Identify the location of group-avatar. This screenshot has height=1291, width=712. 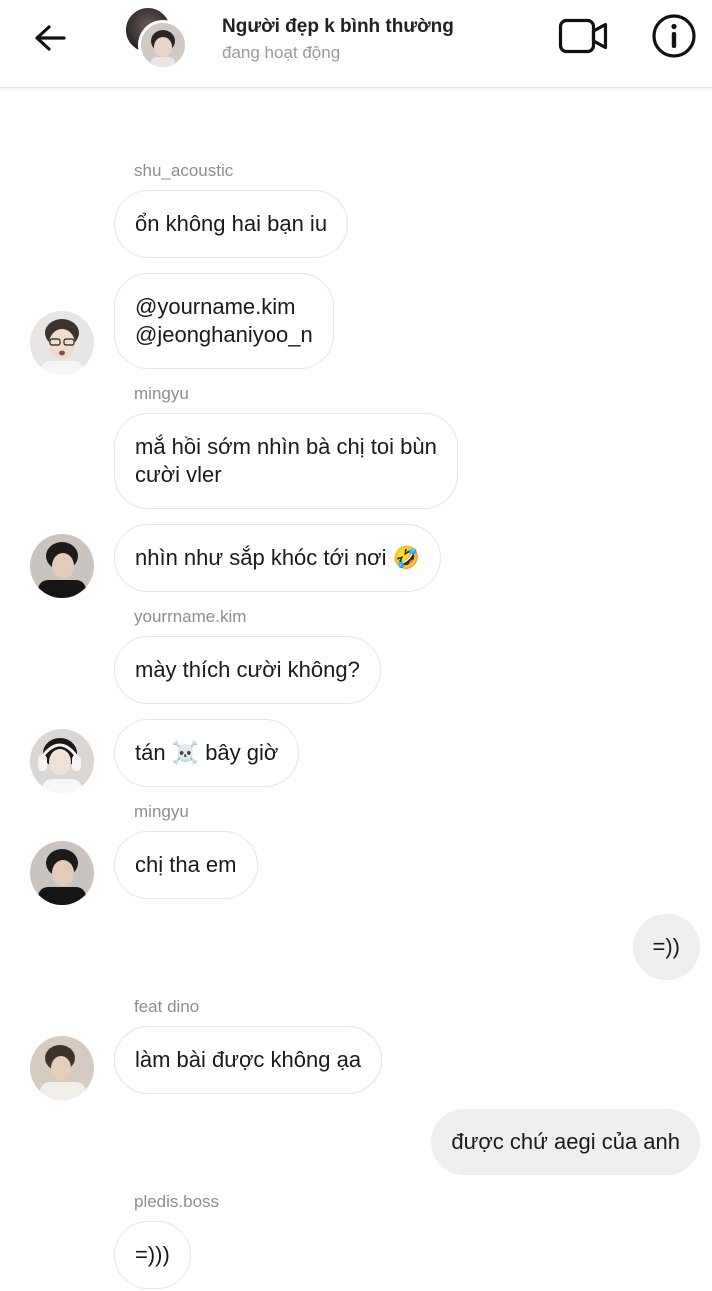
(159, 39).